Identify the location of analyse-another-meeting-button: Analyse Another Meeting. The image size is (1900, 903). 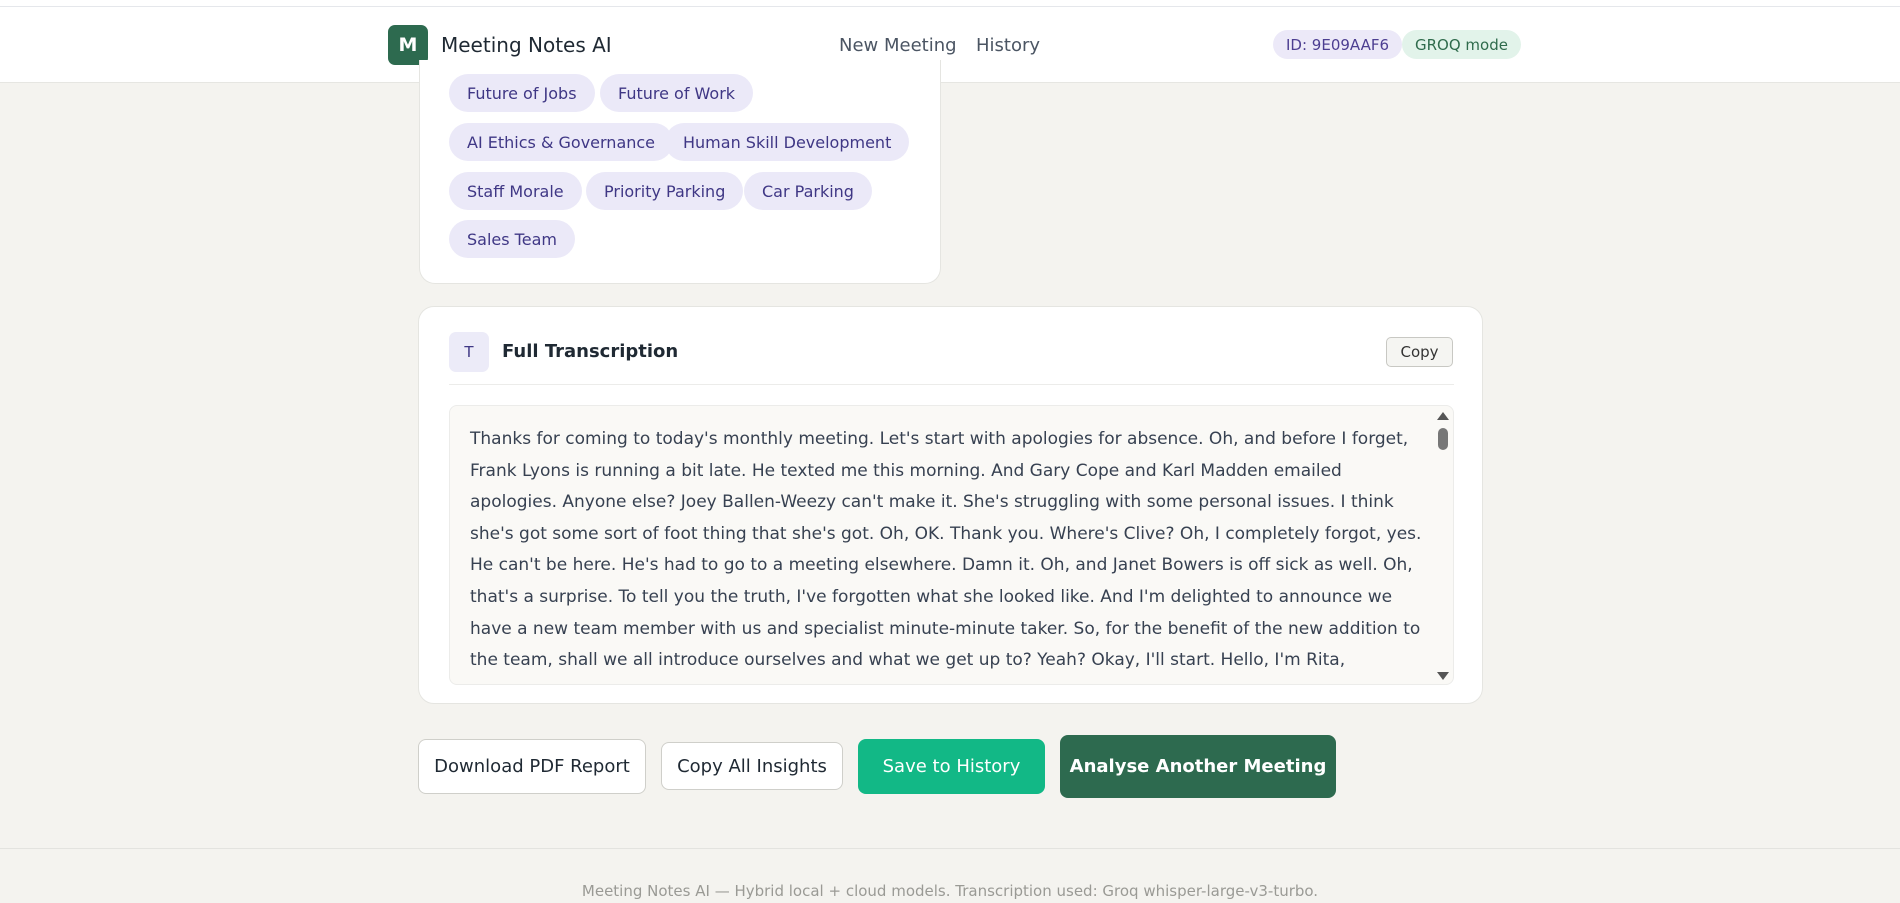
(1198, 766).